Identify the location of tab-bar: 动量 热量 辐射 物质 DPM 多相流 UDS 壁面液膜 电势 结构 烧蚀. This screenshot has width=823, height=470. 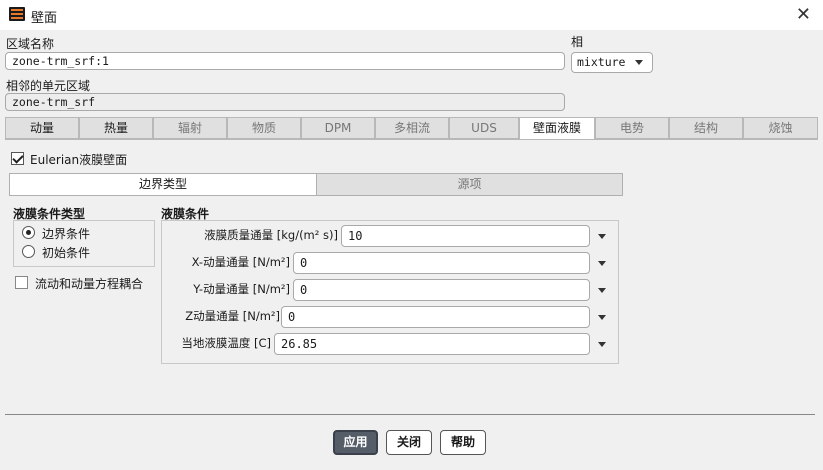
(411, 128).